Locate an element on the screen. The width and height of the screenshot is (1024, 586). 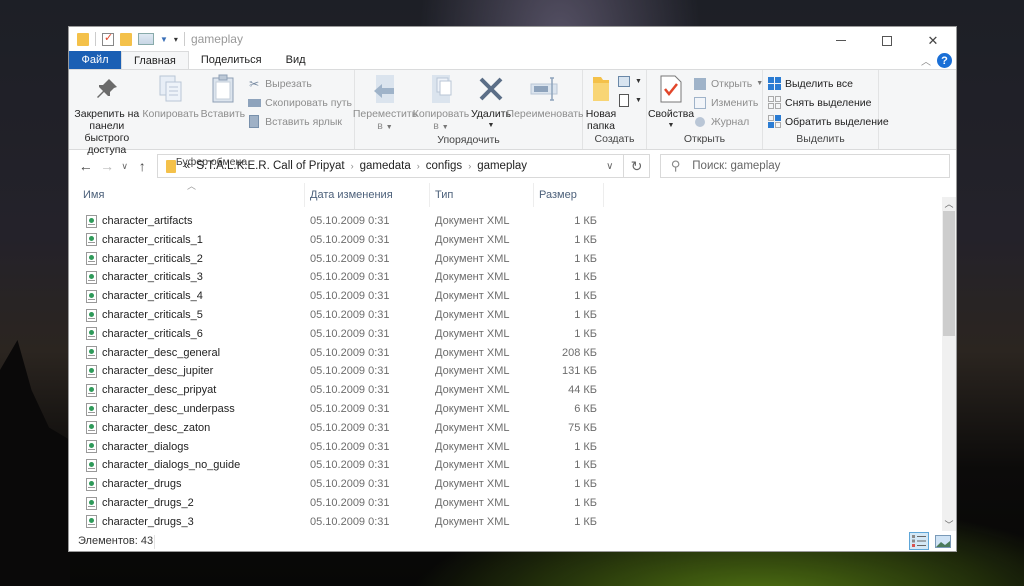
tab-home: Главная is located at coordinates (155, 60).